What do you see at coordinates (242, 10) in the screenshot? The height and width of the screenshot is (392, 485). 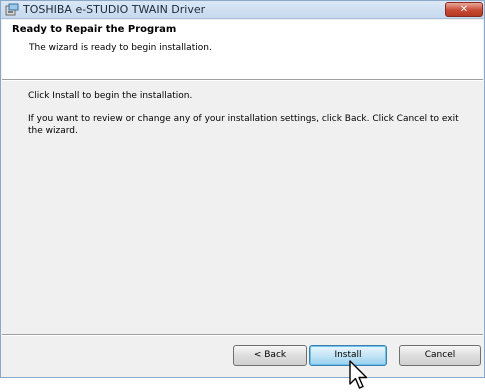 I see `title-bar: TOSHIBA e-STUDIO TWAIN Driver ✕` at bounding box center [242, 10].